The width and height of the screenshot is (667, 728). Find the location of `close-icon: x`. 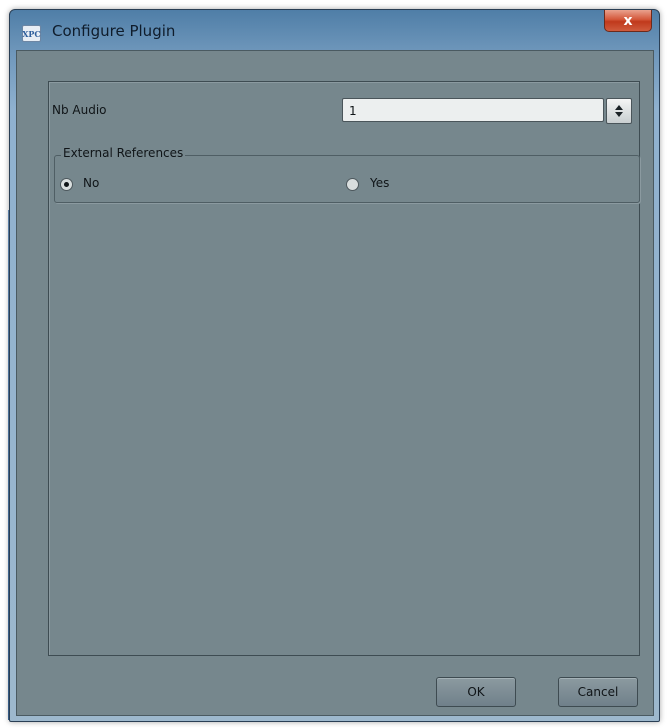

close-icon: x is located at coordinates (628, 20).